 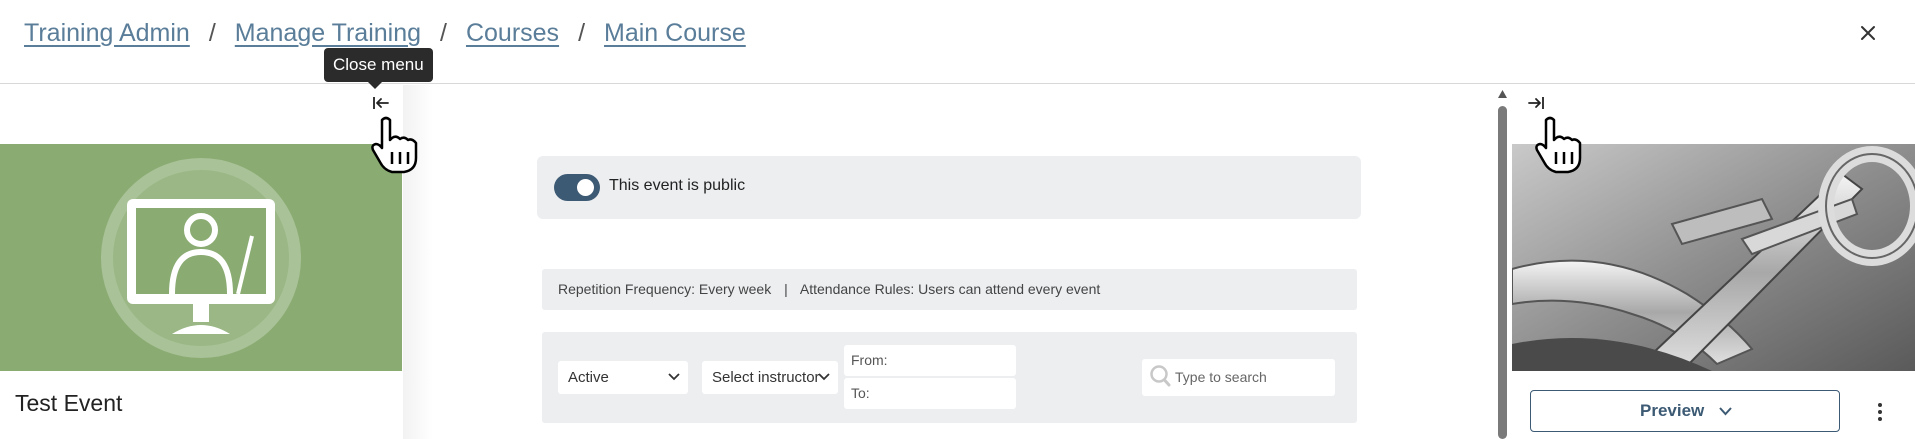 I want to click on public-toggle, so click(x=577, y=187).